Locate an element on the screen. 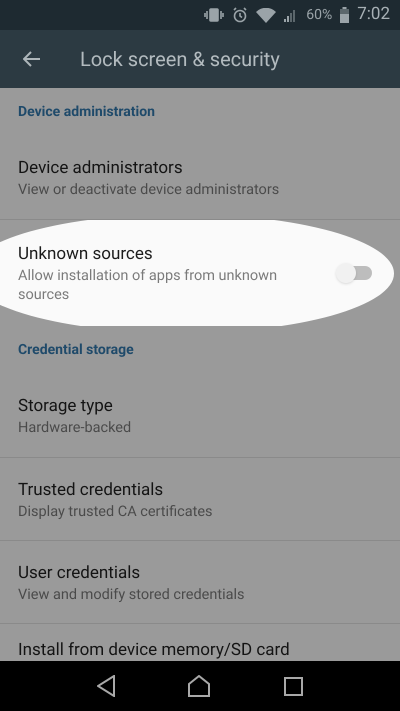 The width and height of the screenshot is (400, 711). item-title: Trusted credentials is located at coordinates (91, 490).